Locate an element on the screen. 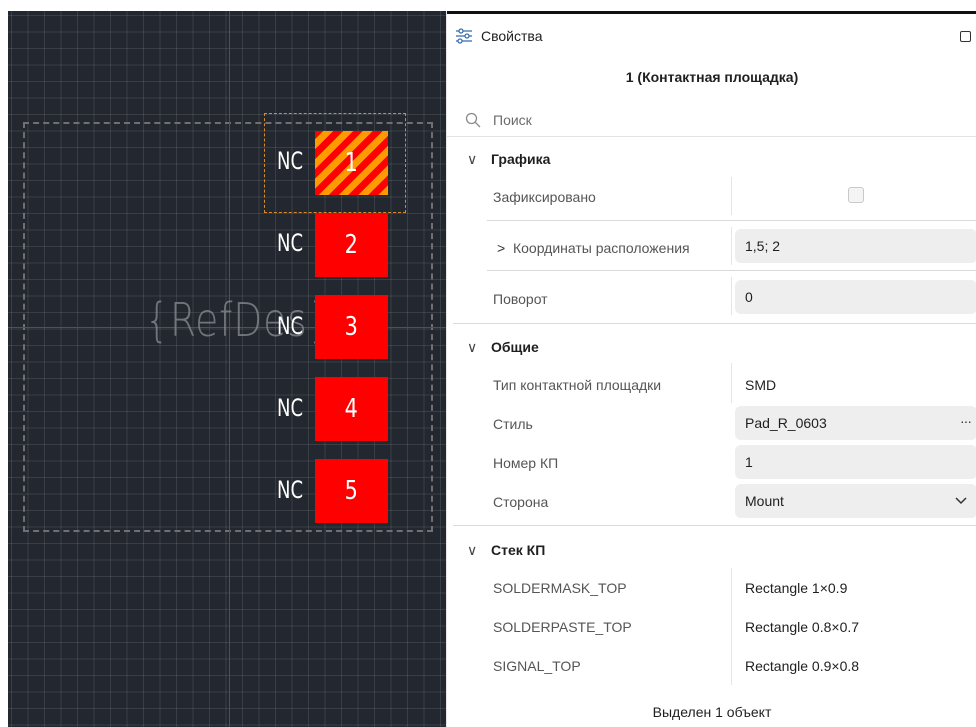  pad-number: 4 is located at coordinates (351, 409).